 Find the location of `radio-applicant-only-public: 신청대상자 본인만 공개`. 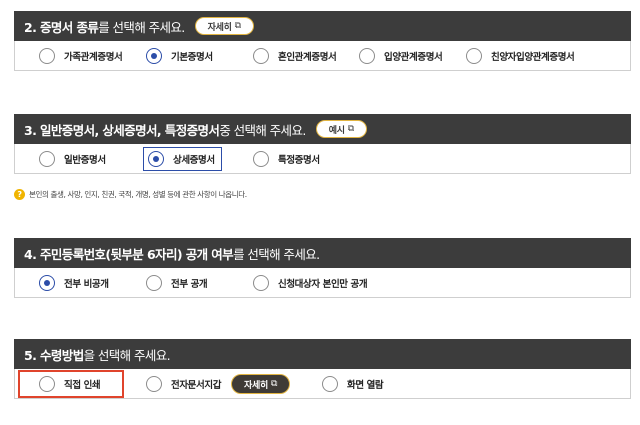

radio-applicant-only-public: 신청대상자 본인만 공개 is located at coordinates (310, 283).